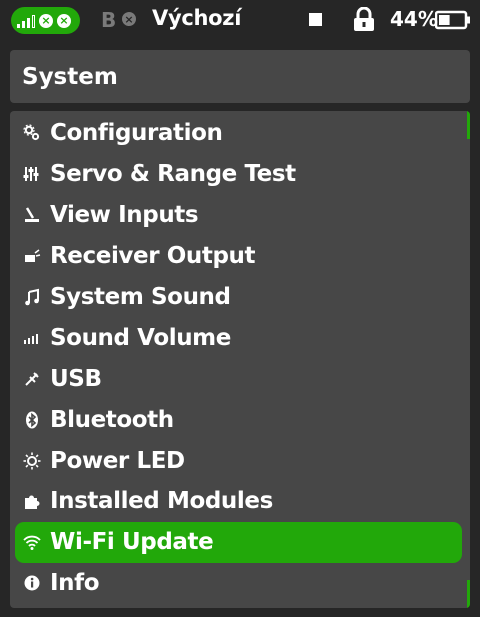 The height and width of the screenshot is (617, 480). Describe the element at coordinates (364, 19) in the screenshot. I see `lock-icon` at that location.